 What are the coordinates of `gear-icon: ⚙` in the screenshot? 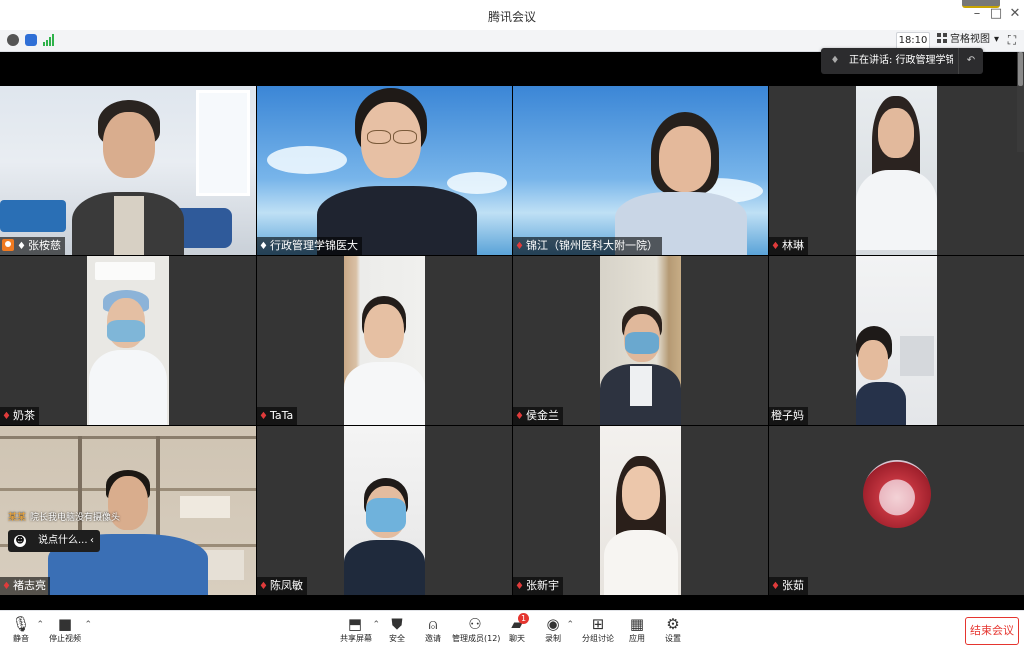 It's located at (673, 624).